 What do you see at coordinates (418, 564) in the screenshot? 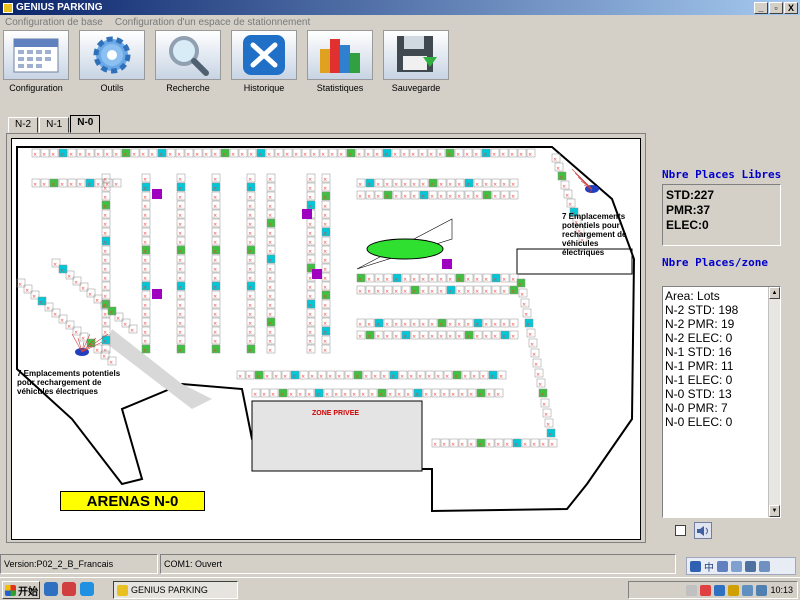
I see `com-status: COM1: Ouvert` at bounding box center [418, 564].